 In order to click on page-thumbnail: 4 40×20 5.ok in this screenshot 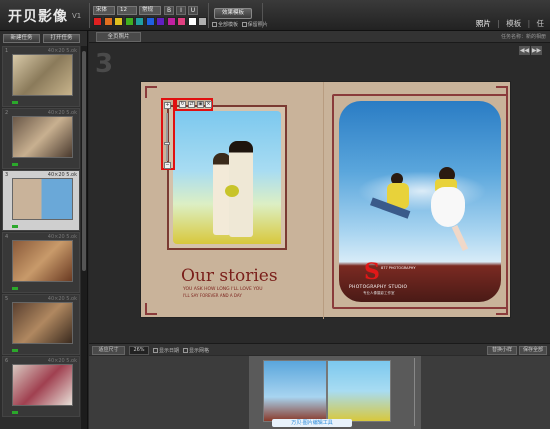, I will do `click(41, 262)`.